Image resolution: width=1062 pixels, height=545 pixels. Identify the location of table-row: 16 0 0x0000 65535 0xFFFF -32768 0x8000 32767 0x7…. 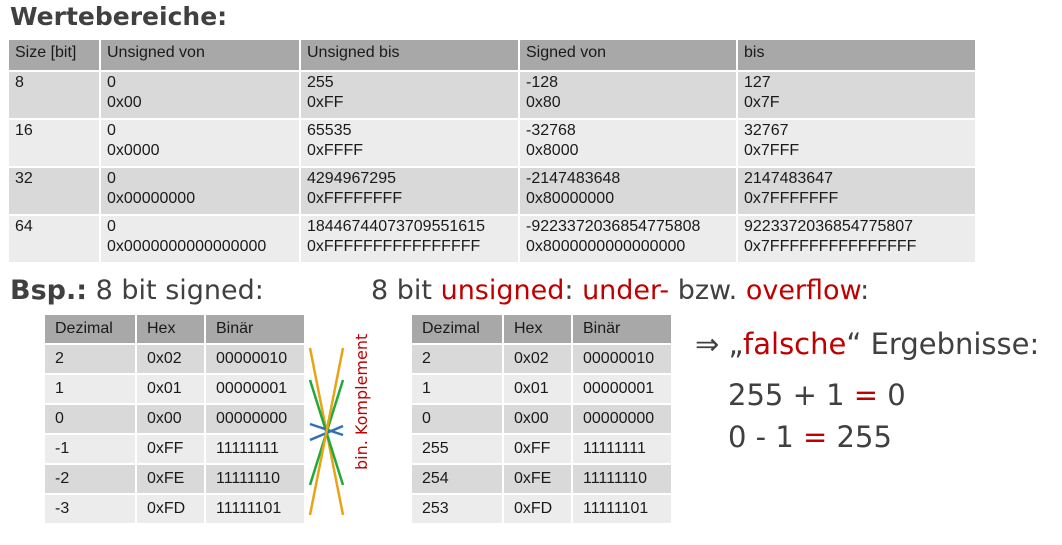
(493, 143).